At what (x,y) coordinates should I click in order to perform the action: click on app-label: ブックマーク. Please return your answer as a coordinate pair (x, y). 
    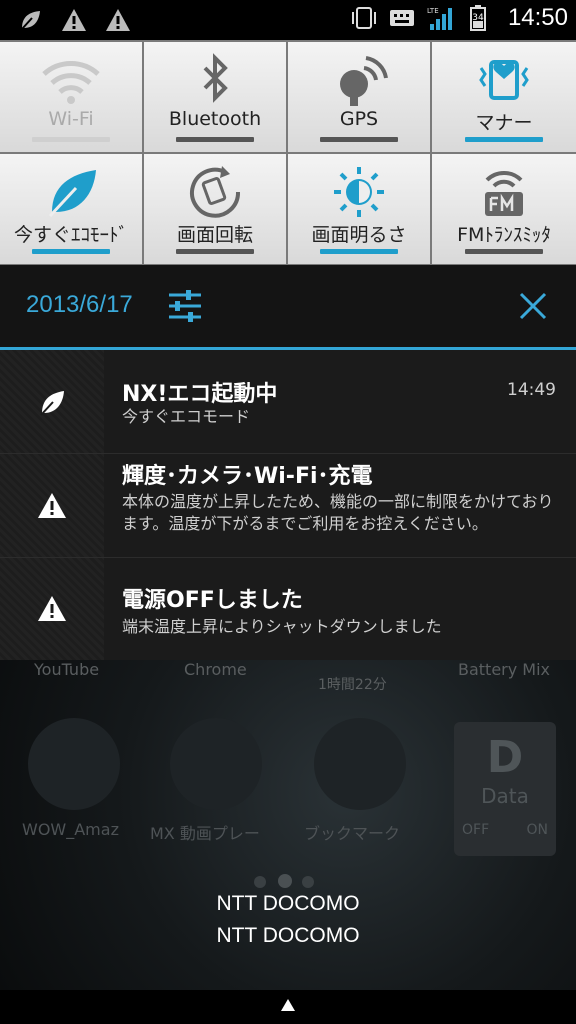
    Looking at the image, I should click on (352, 833).